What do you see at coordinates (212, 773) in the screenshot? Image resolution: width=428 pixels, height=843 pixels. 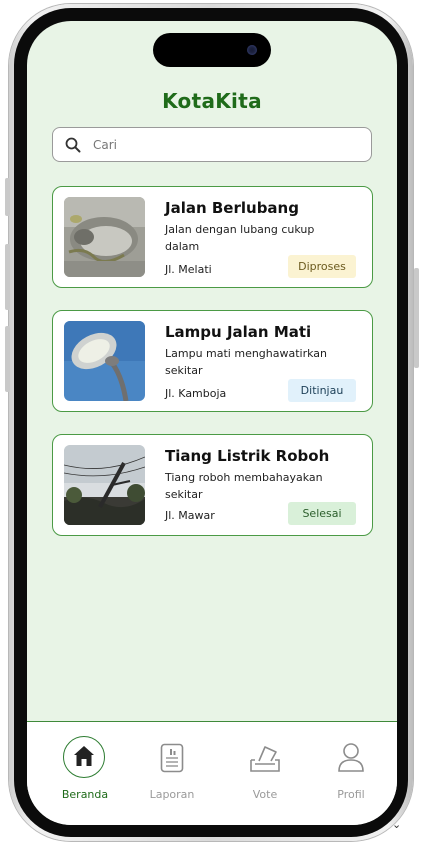 I see `bottom-navigation: Beranda Laporan Vote Profil` at bounding box center [212, 773].